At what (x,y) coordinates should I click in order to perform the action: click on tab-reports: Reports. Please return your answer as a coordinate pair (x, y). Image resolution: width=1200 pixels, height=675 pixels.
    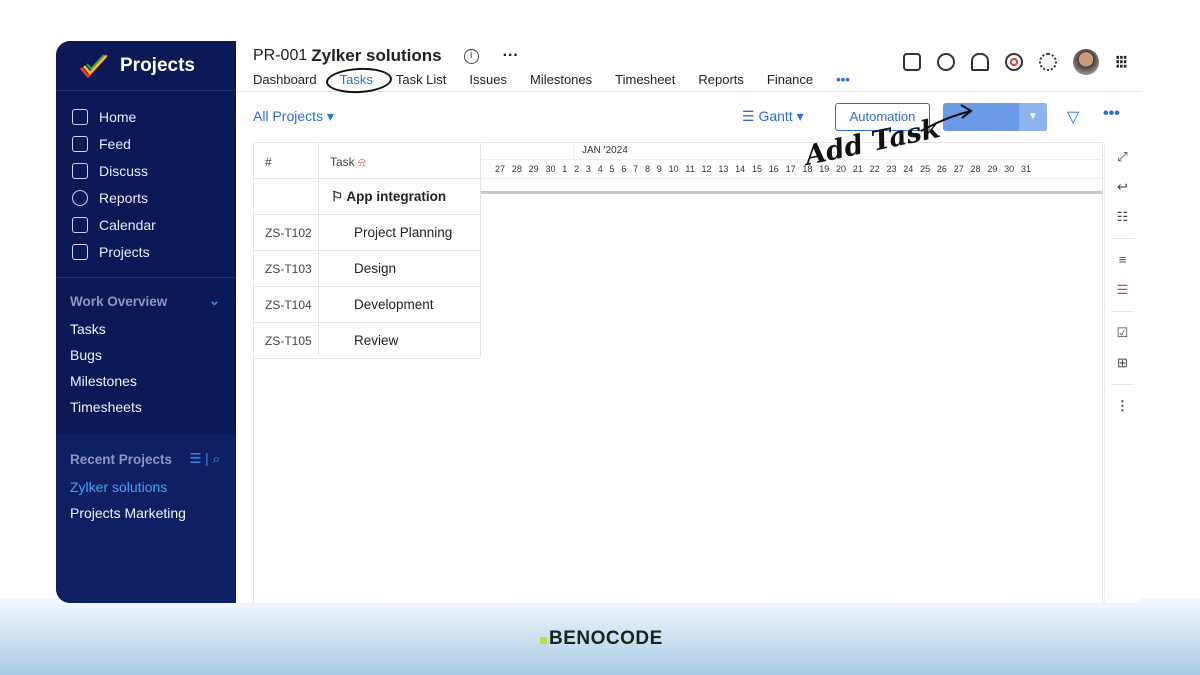
    Looking at the image, I should click on (721, 79).